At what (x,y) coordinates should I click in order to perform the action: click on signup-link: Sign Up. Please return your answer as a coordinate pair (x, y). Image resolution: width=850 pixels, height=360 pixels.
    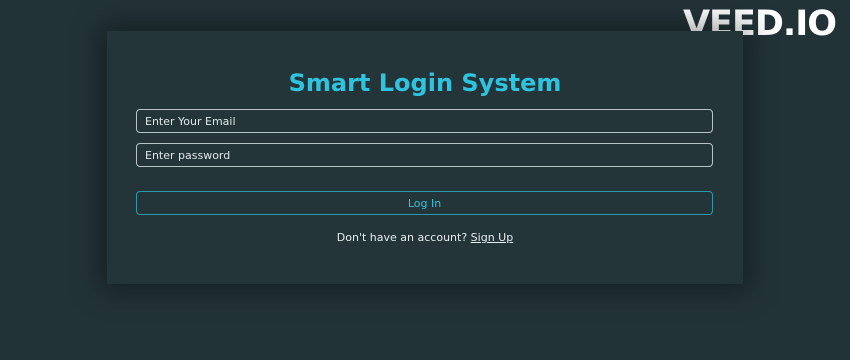
    Looking at the image, I should click on (492, 237).